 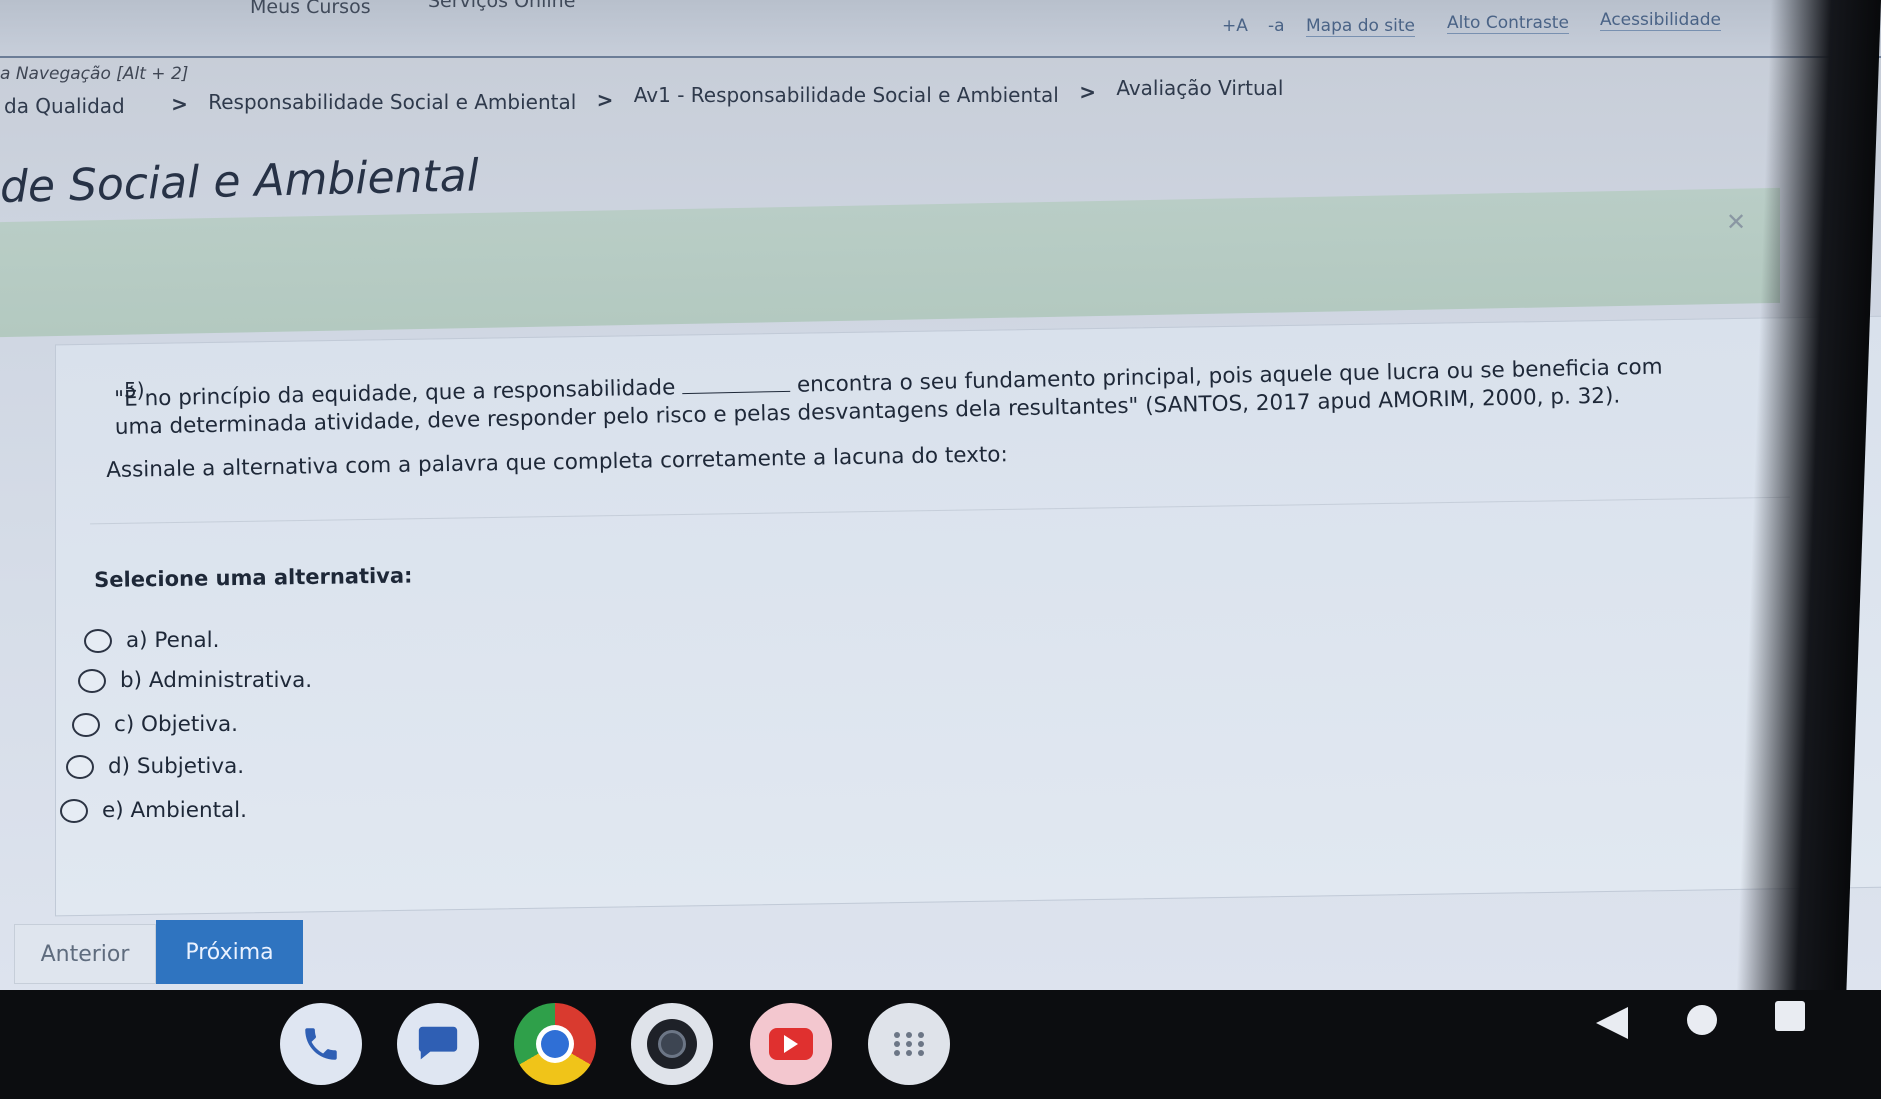 I want to click on recents-icon, so click(x=1790, y=1016).